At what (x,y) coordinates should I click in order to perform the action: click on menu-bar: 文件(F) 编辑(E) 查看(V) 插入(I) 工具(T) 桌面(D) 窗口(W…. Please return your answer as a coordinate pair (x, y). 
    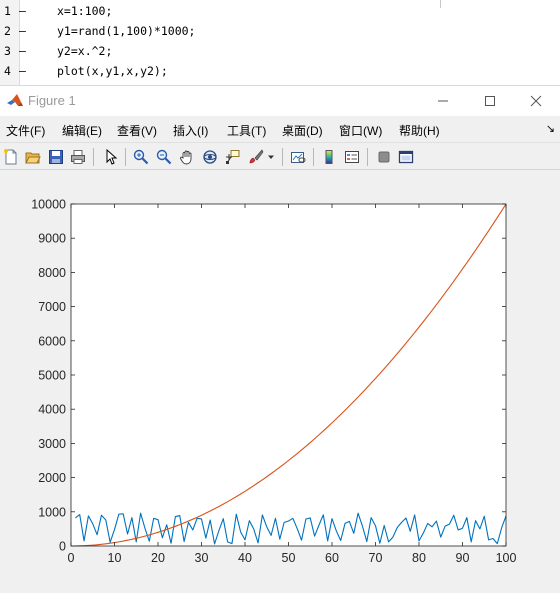
    Looking at the image, I should click on (280, 129).